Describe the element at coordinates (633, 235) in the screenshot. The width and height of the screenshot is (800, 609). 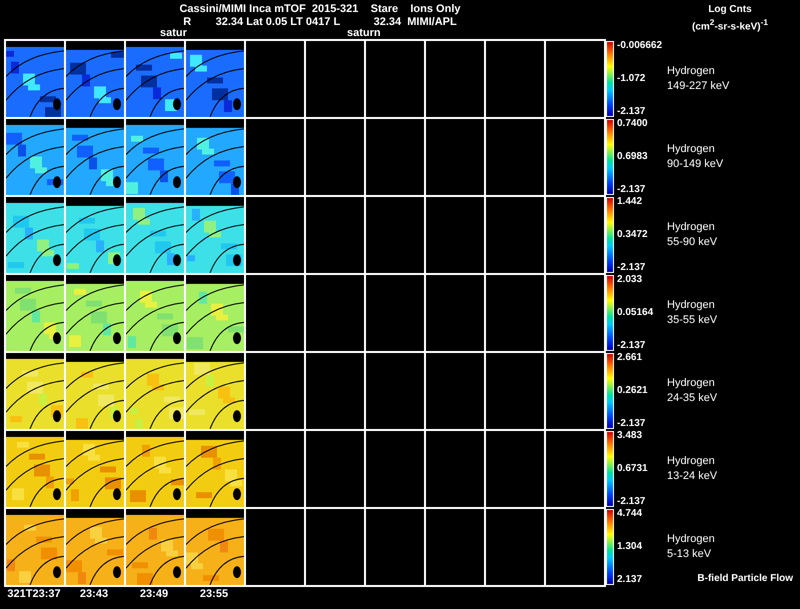
I see `colorbar-mid-label: 0.3472` at that location.